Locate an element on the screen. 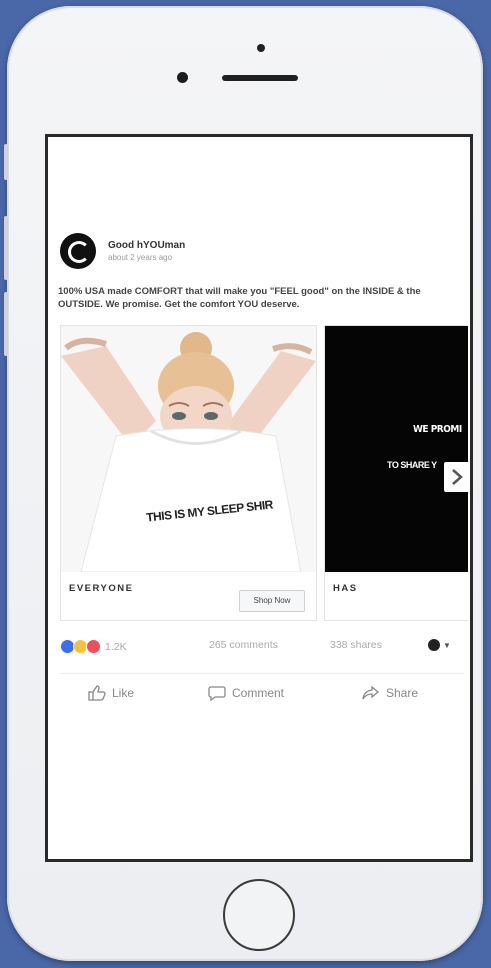  post-timestamp: about 2 years ago is located at coordinates (146, 257).